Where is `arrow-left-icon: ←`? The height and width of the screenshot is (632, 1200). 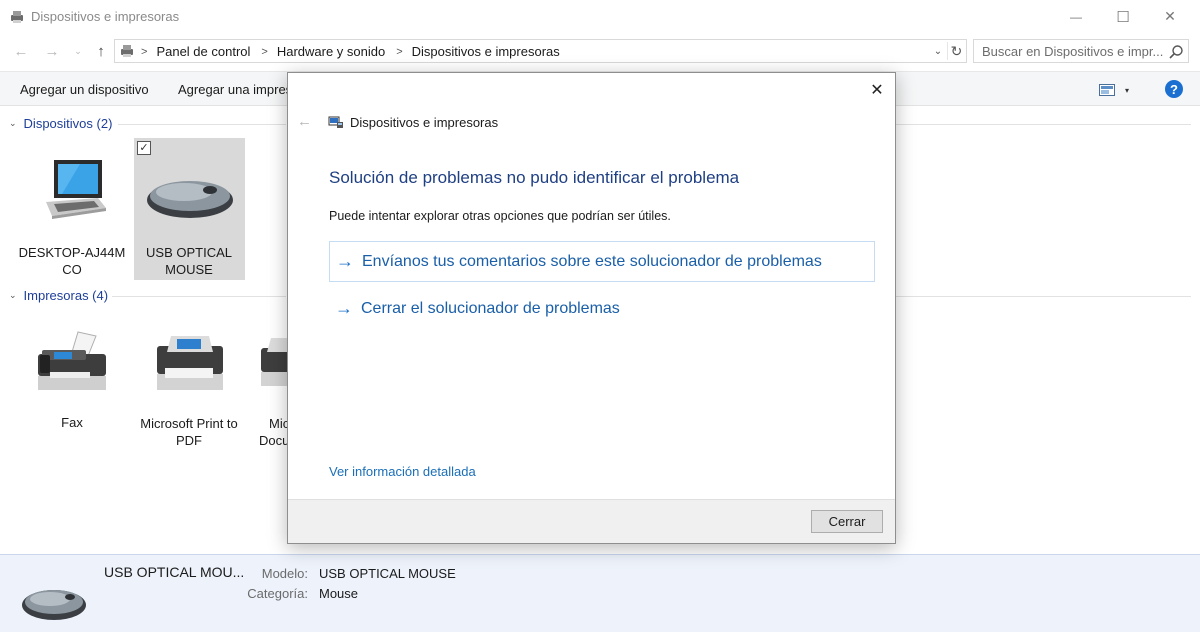
arrow-left-icon: ← is located at coordinates (21, 51).